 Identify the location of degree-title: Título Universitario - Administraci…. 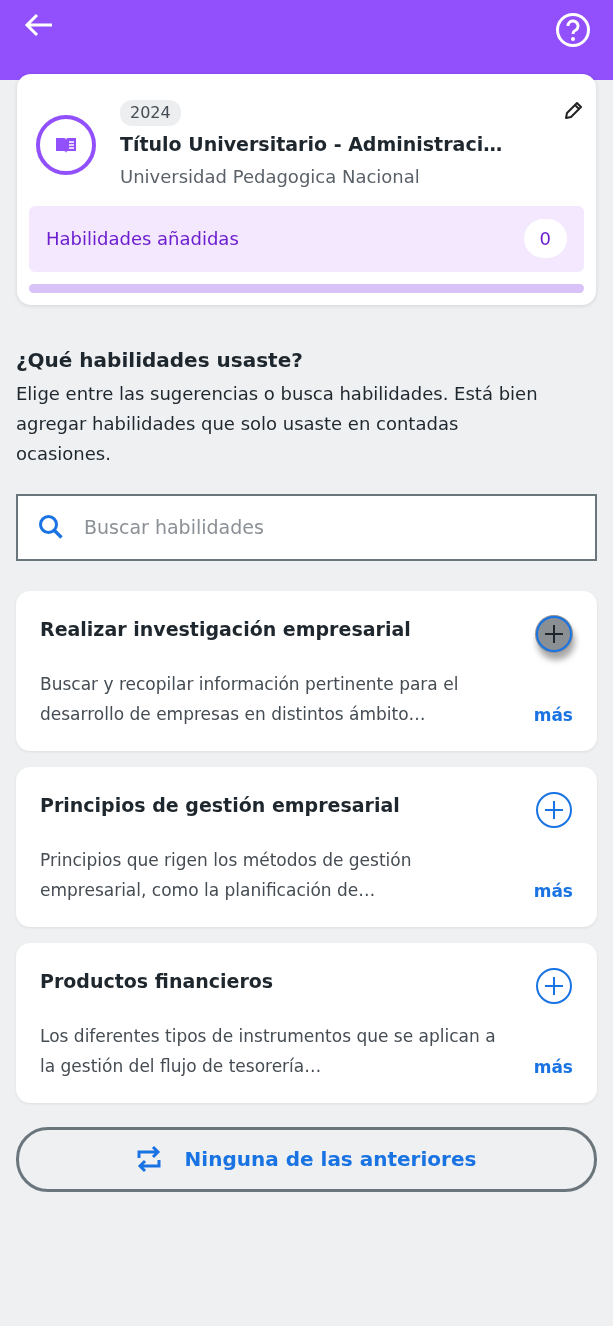
(312, 144).